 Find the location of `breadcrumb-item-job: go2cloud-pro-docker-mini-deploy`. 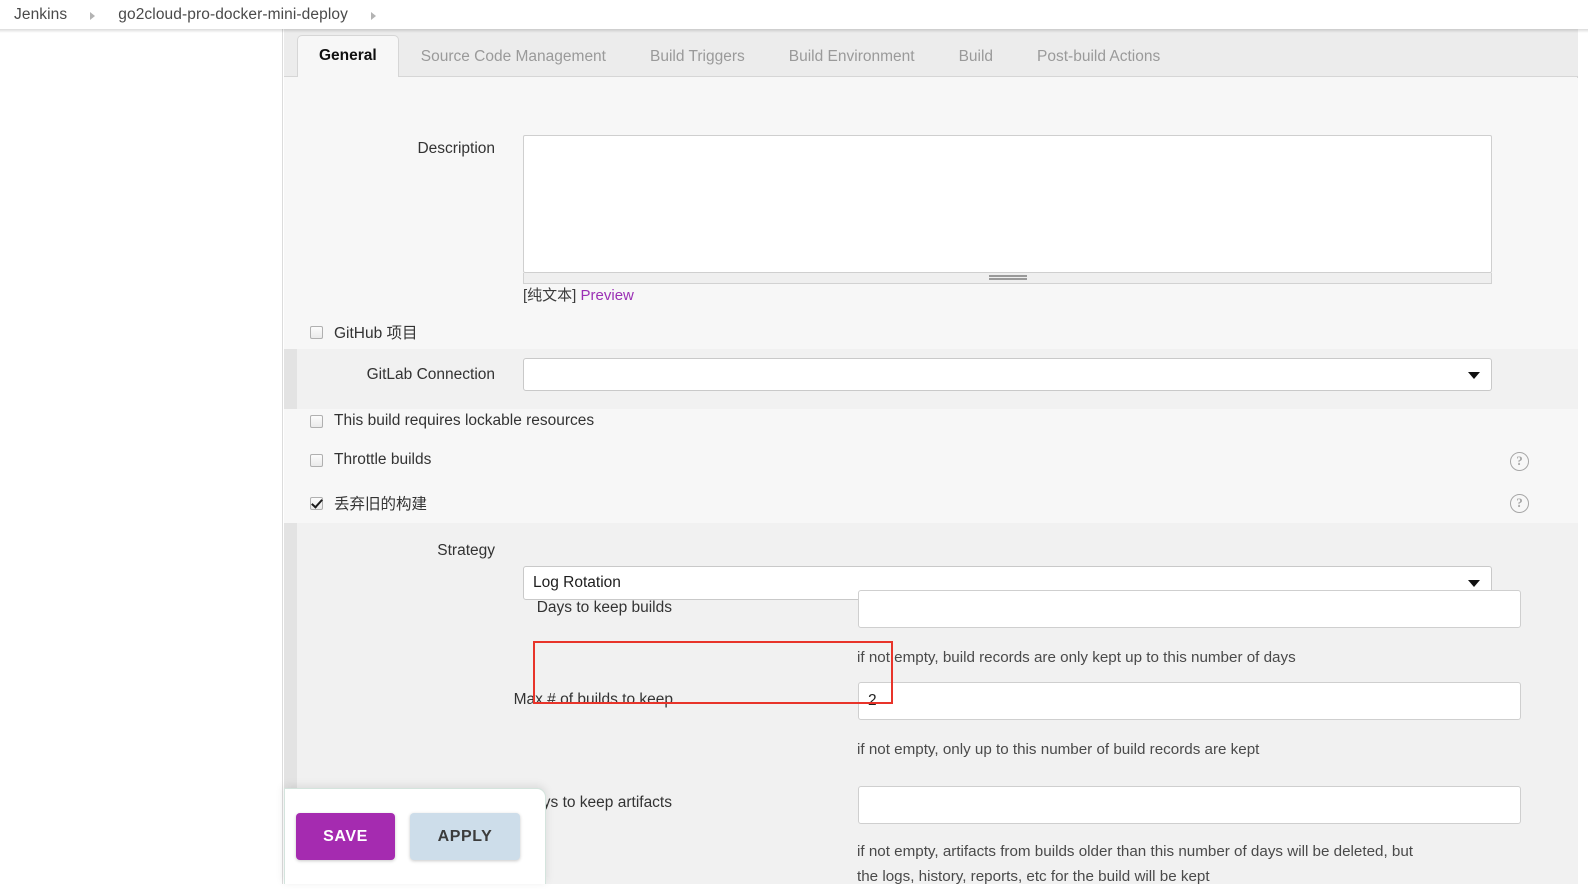

breadcrumb-item-job: go2cloud-pro-docker-mini-deploy is located at coordinates (233, 15).